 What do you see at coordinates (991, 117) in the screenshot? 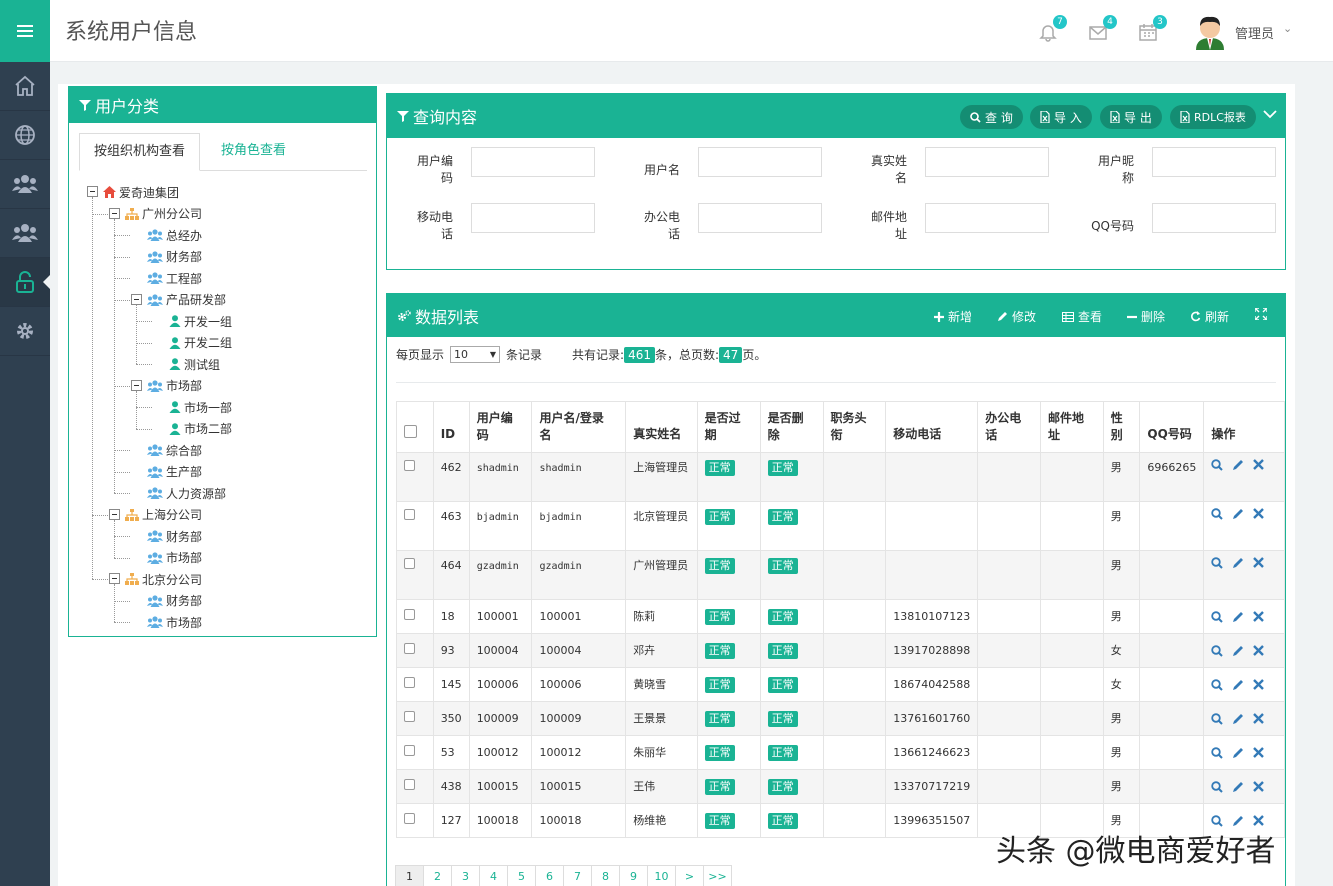
I see `search-button: 查 询` at bounding box center [991, 117].